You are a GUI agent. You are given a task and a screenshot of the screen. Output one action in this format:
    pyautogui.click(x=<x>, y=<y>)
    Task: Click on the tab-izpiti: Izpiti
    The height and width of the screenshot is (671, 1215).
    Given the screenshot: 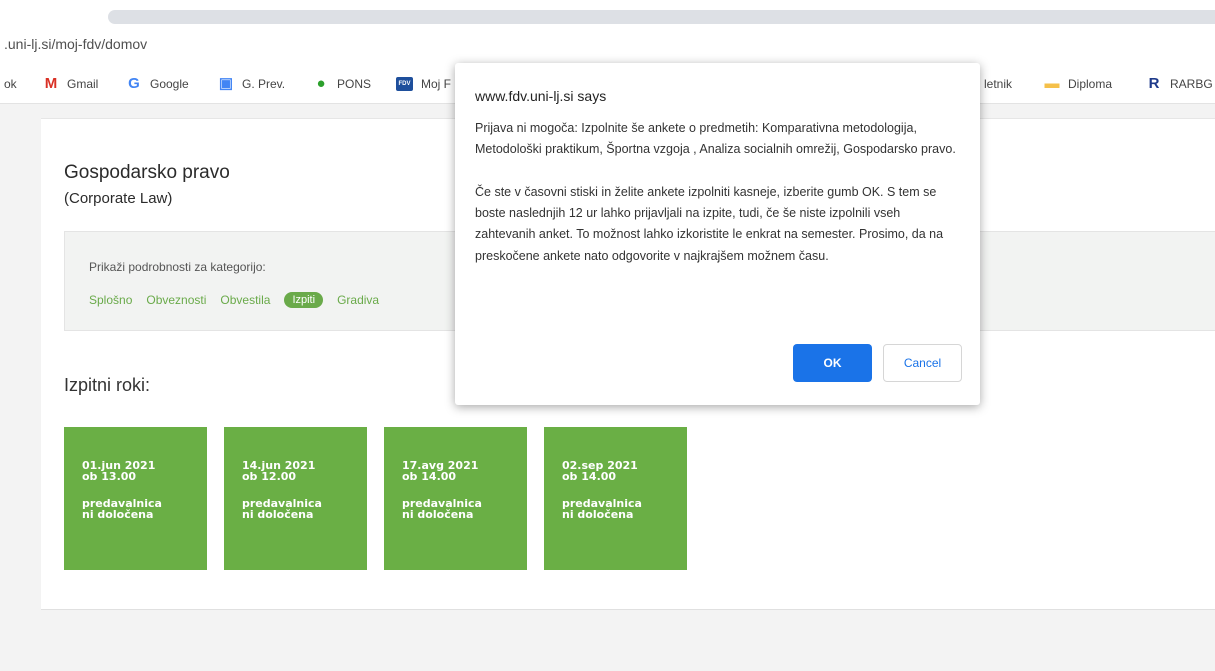 What is the action you would take?
    pyautogui.click(x=304, y=300)
    